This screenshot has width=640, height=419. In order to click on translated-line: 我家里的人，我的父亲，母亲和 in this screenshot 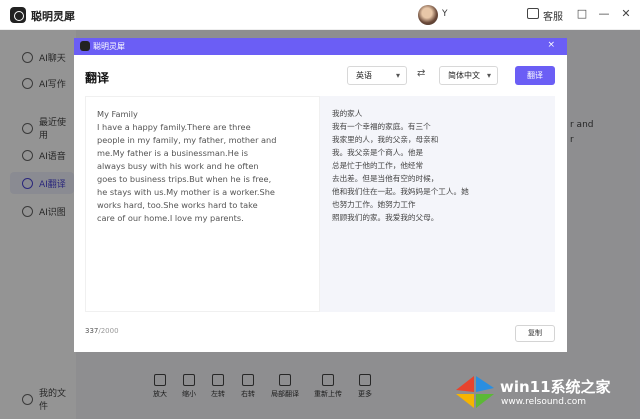, I will do `click(385, 139)`.